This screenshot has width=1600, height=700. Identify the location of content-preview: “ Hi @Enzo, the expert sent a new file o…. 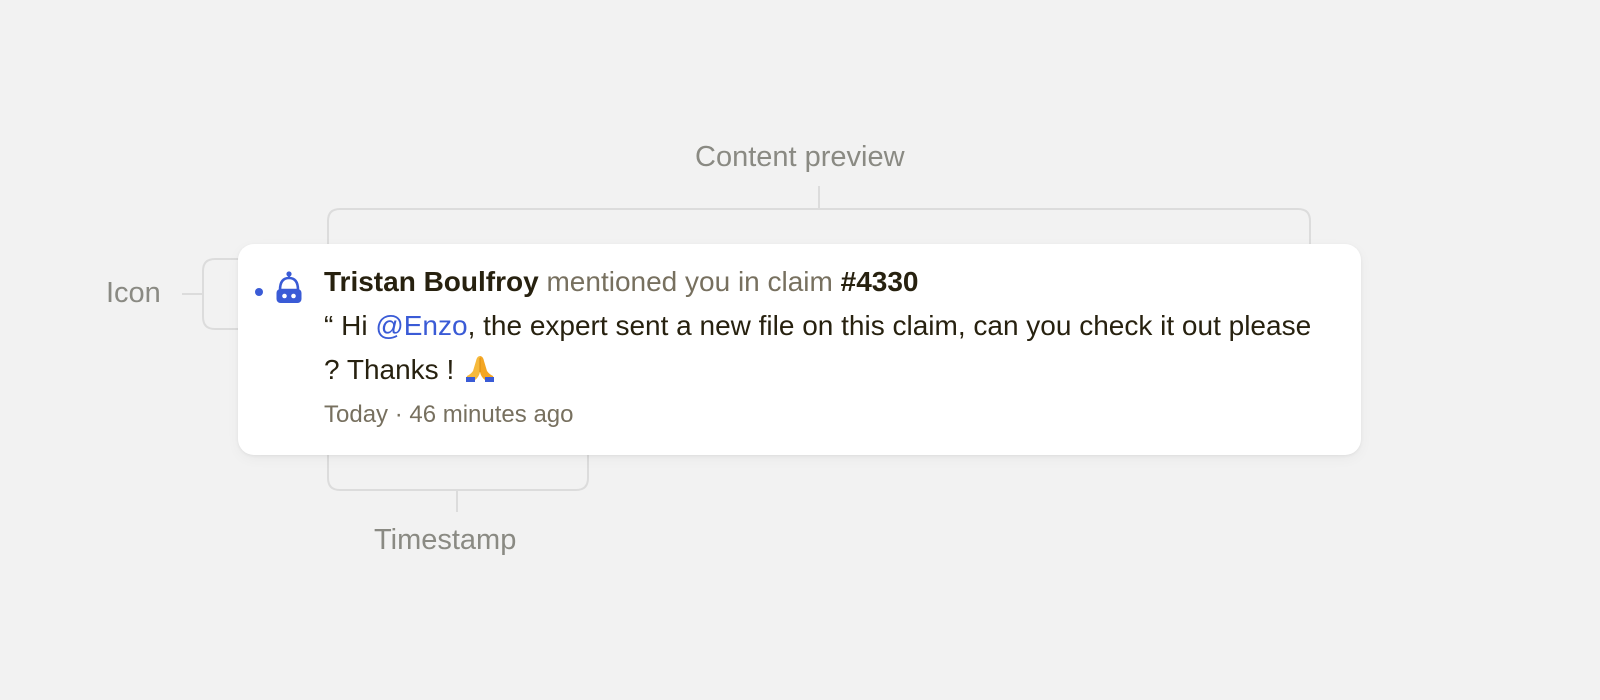
(824, 348).